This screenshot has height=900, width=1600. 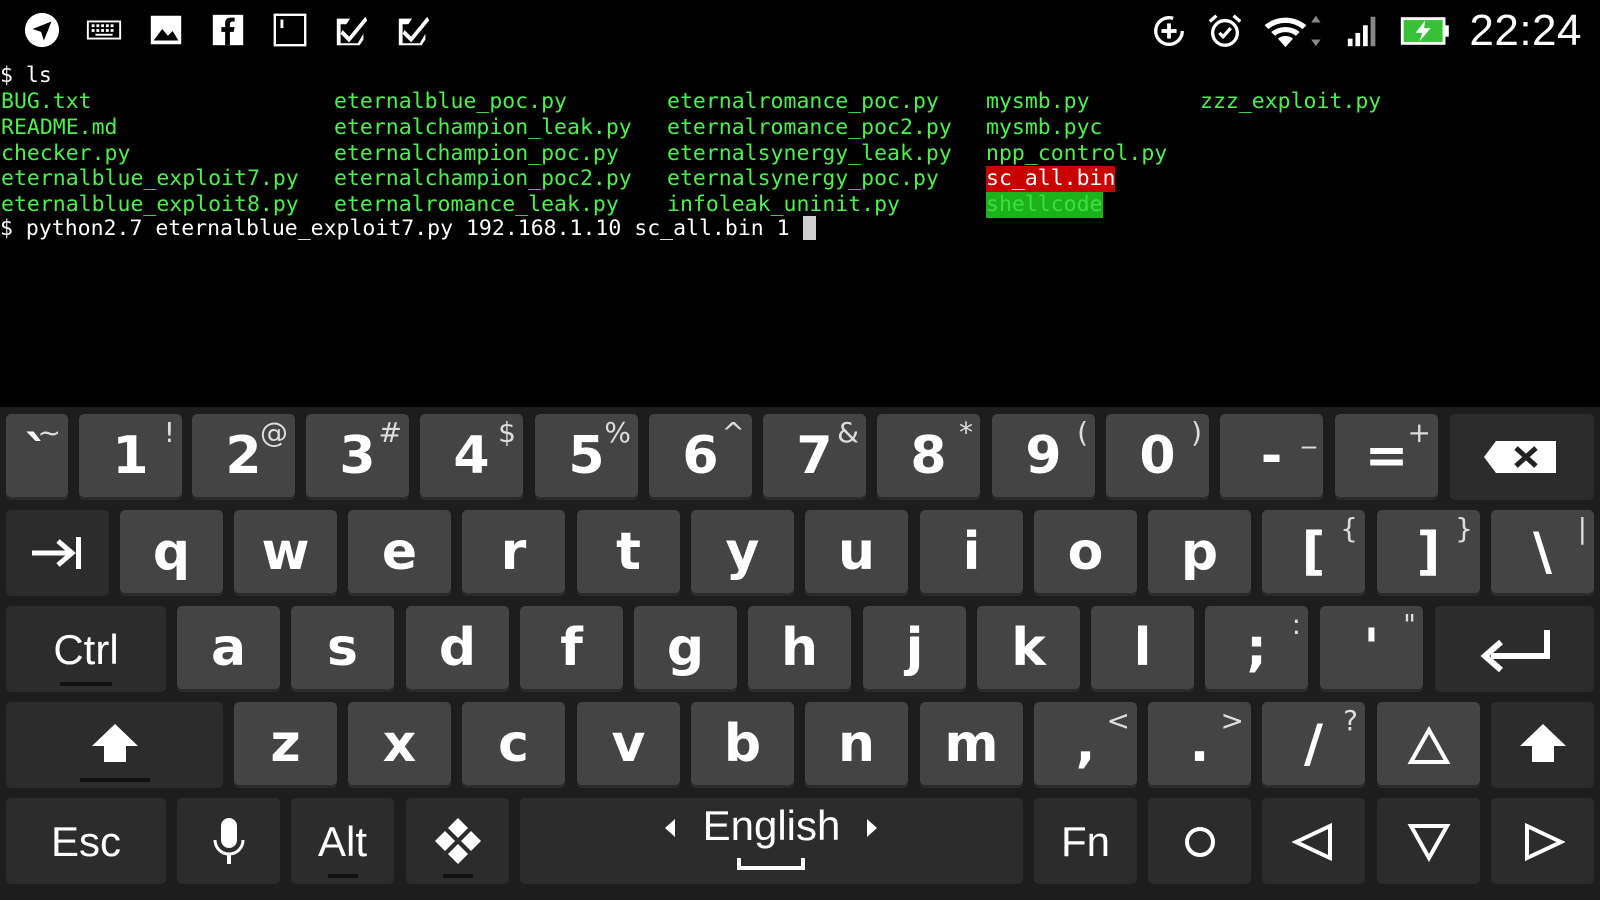 What do you see at coordinates (59, 127) in the screenshot?
I see `file-entry: README.md` at bounding box center [59, 127].